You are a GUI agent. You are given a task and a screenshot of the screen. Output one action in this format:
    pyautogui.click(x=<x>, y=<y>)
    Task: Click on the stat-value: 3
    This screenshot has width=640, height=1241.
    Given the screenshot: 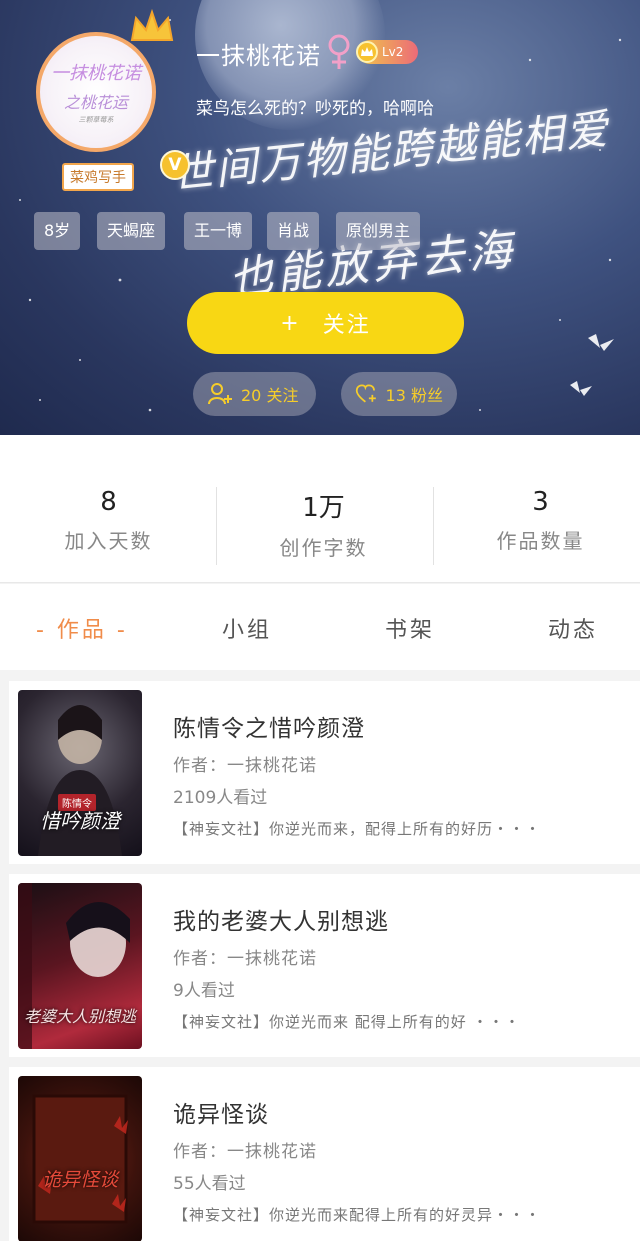 What is the action you would take?
    pyautogui.click(x=540, y=502)
    